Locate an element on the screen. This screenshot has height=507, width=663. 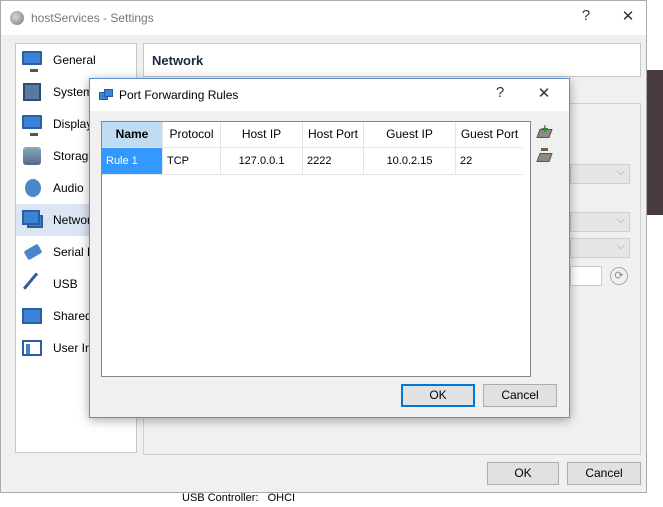
dialog-title: Port Forwarding Rules is located at coordinates (179, 95).